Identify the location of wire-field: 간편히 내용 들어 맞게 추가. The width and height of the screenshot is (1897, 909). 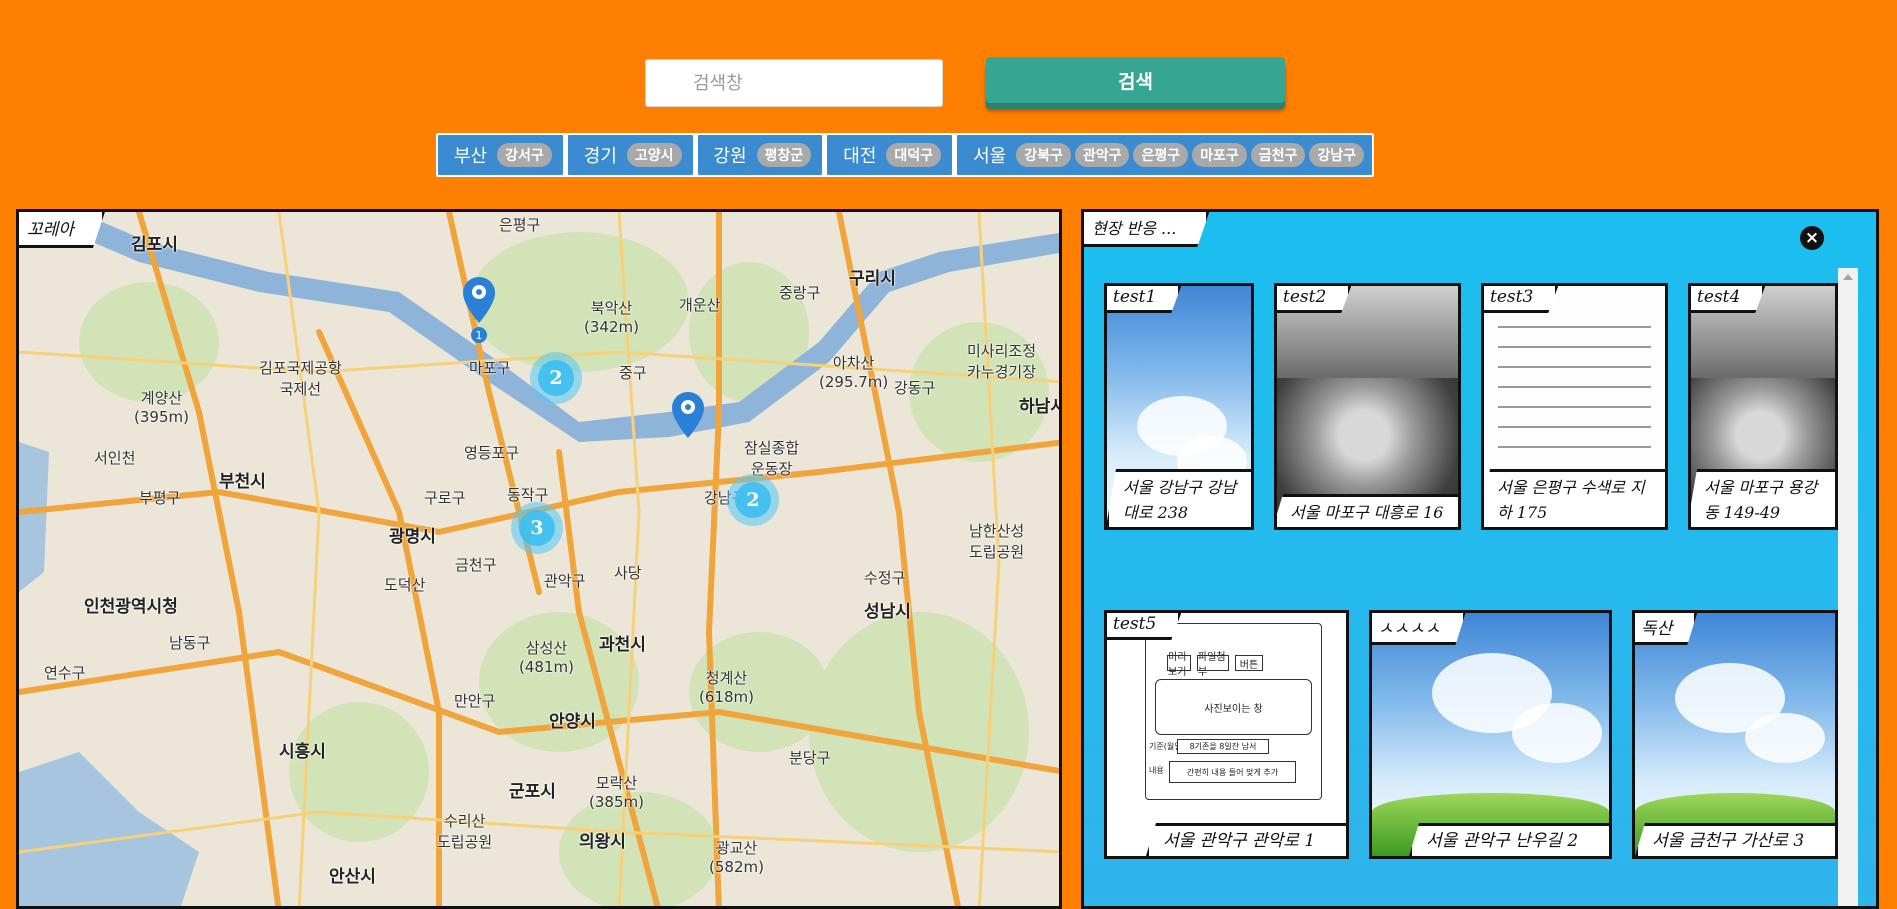
(1232, 772).